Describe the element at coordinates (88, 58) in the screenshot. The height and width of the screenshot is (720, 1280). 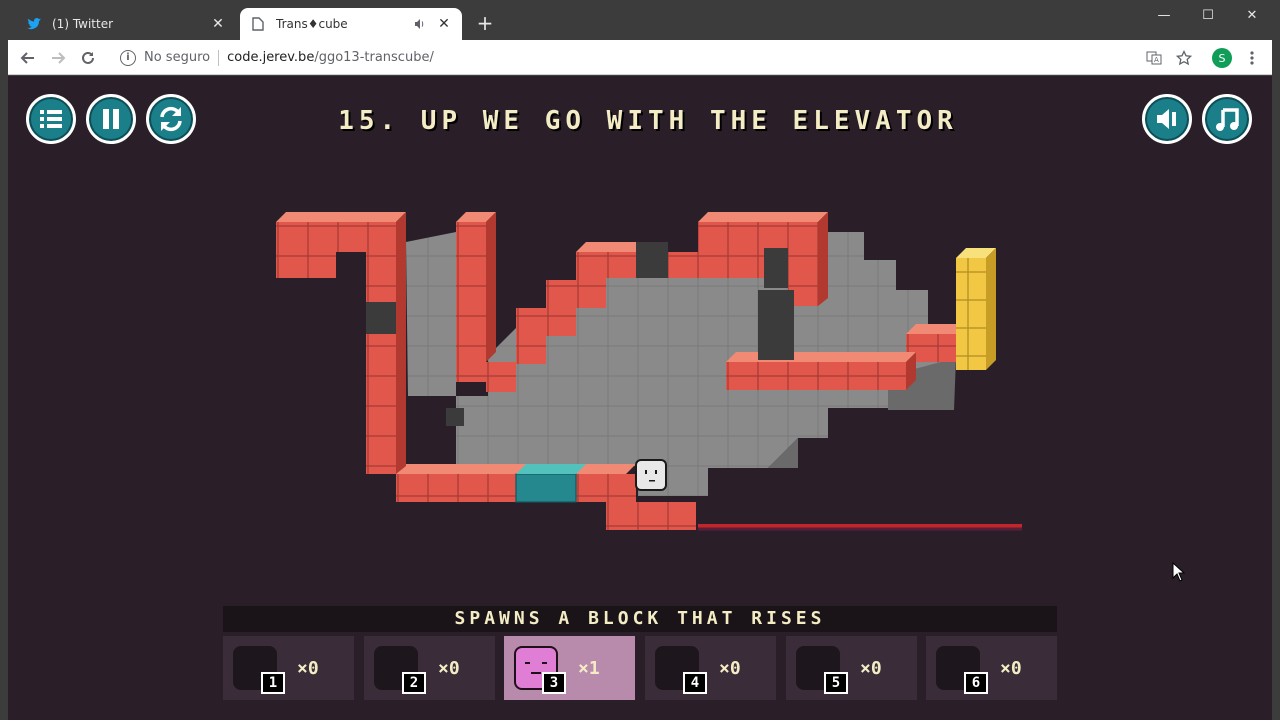
I see `reload-icon` at that location.